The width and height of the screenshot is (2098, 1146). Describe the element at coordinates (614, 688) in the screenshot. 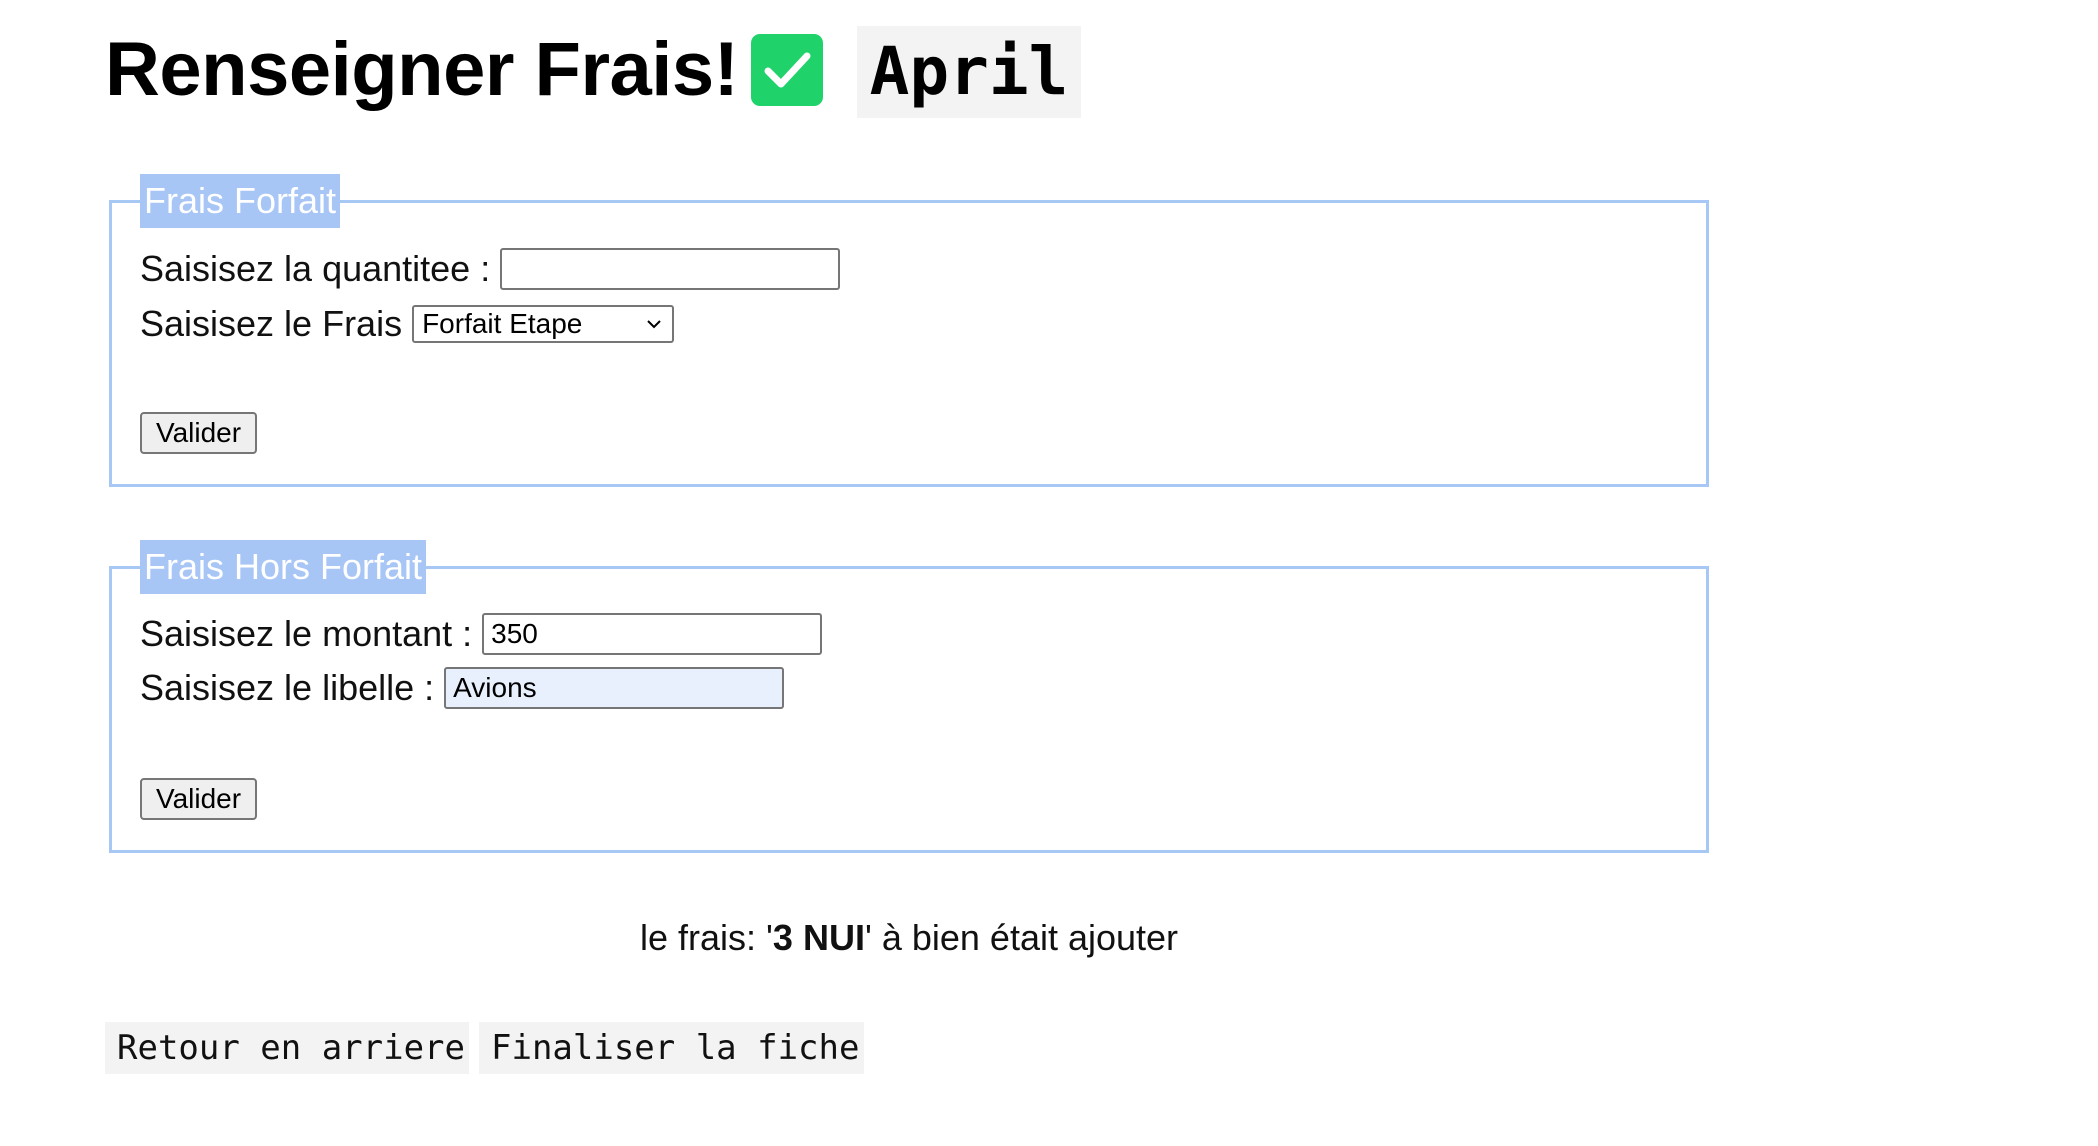

I see `libelle-input: Avions` at that location.